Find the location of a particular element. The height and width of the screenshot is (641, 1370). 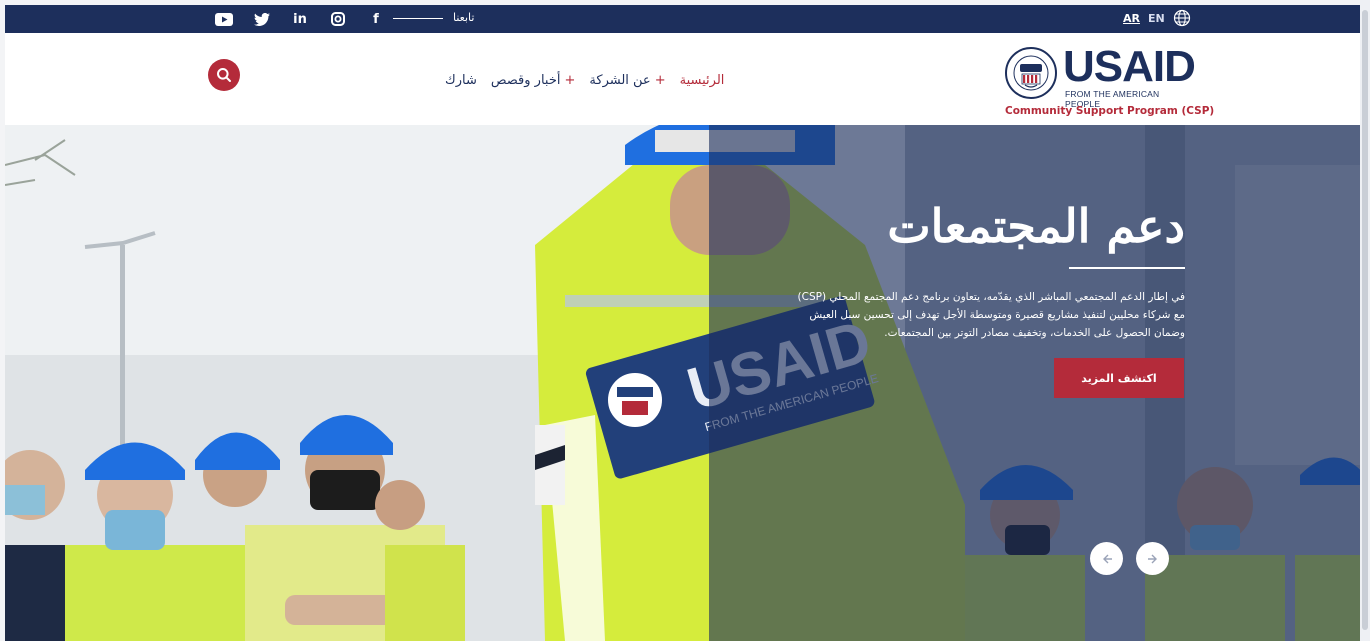

follow-divider is located at coordinates (418, 18).